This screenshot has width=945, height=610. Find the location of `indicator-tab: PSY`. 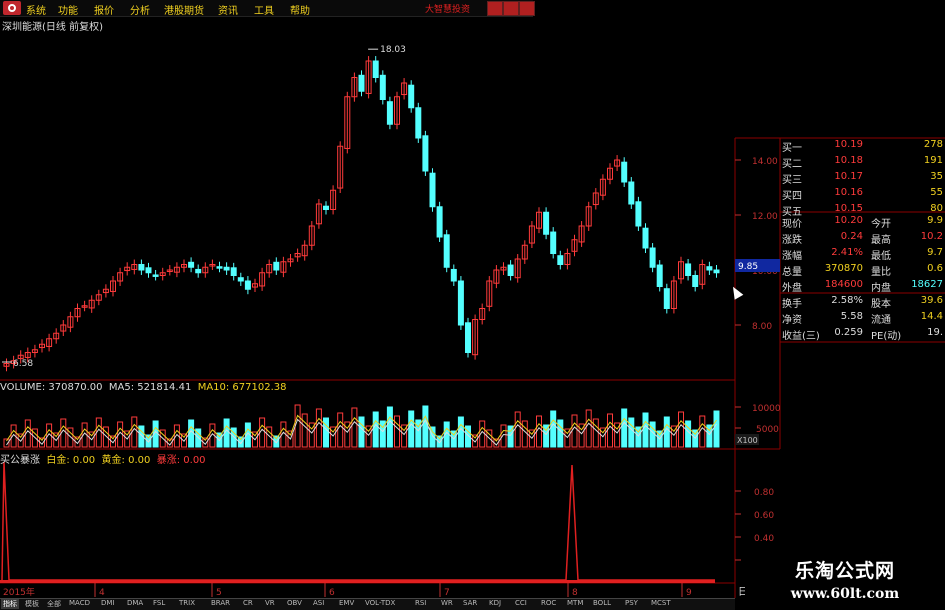

indicator-tab: PSY is located at coordinates (631, 603).